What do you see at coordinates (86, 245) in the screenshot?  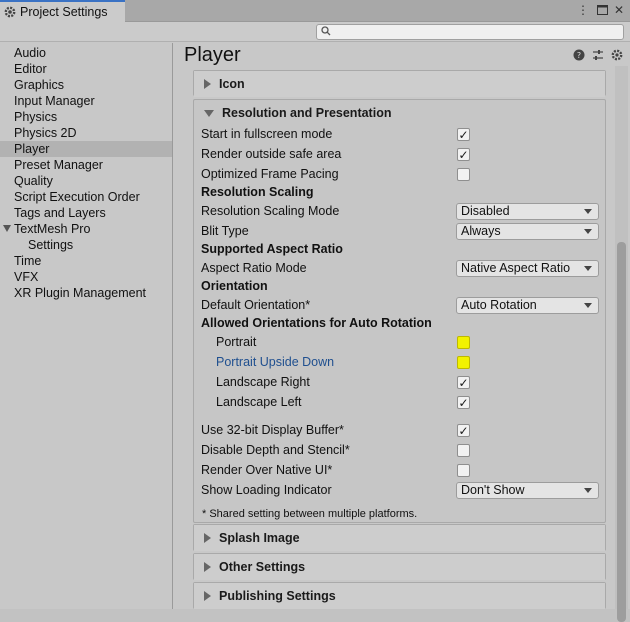 I see `sidebar-item-textmesh-settings: Settings` at bounding box center [86, 245].